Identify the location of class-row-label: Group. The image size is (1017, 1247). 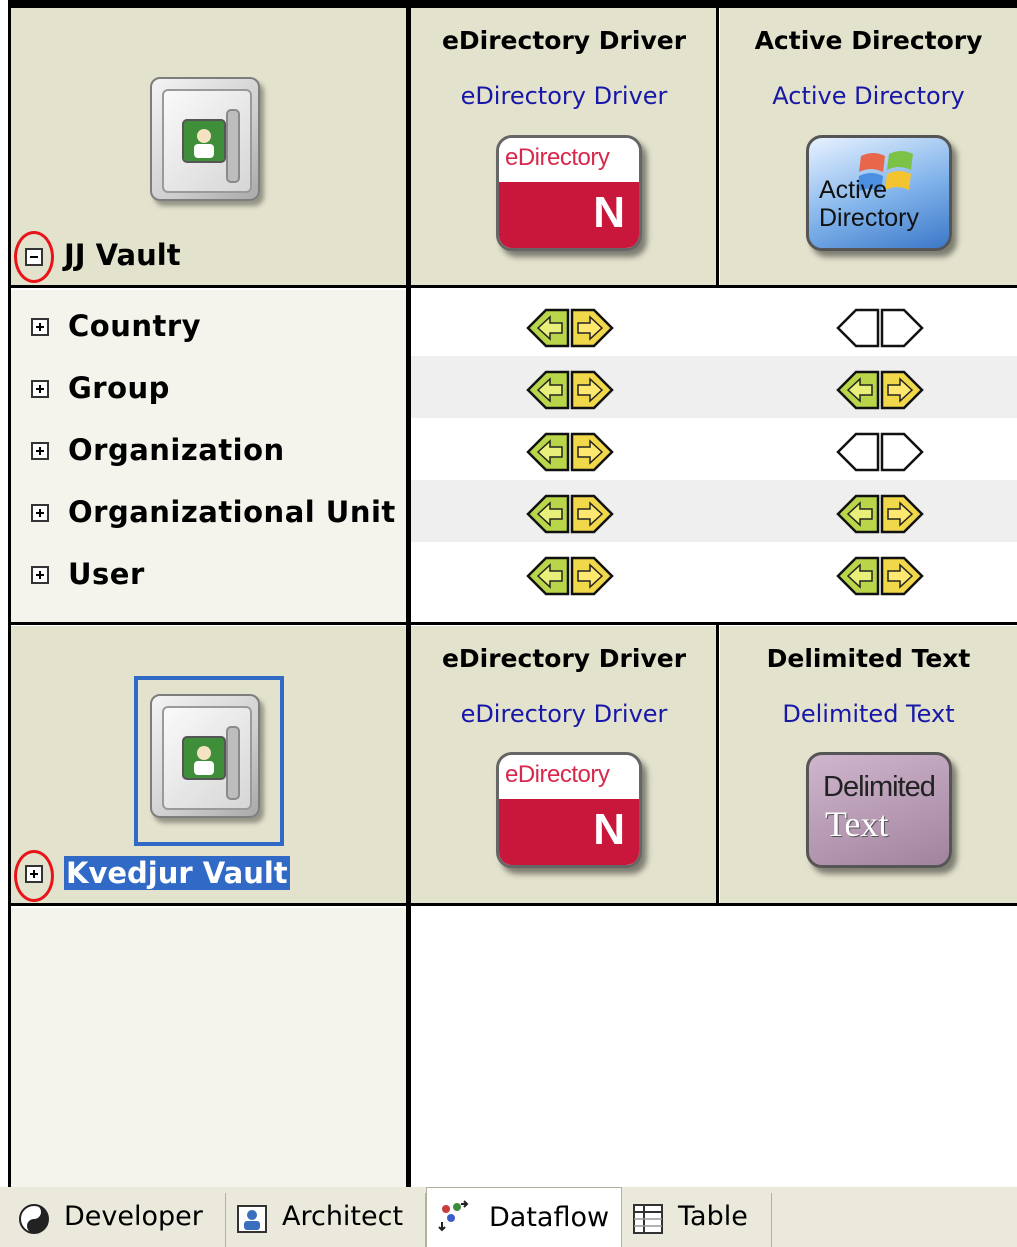
(119, 388).